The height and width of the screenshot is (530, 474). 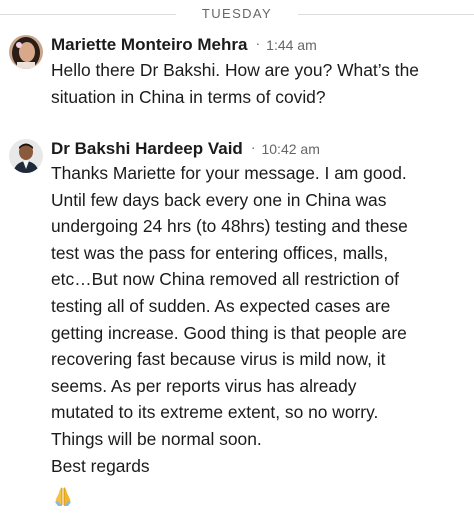 What do you see at coordinates (147, 148) in the screenshot?
I see `sender-name: Dr Bakshi Hardeep Vaid` at bounding box center [147, 148].